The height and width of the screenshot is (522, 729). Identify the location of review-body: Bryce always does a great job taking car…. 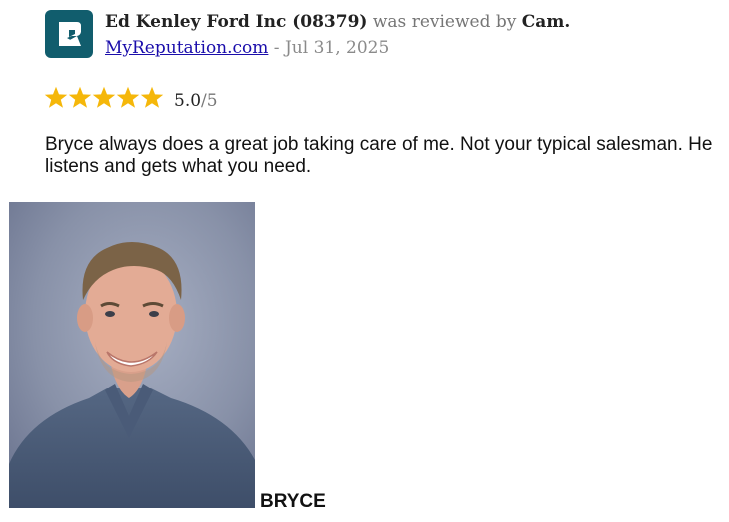
(379, 155).